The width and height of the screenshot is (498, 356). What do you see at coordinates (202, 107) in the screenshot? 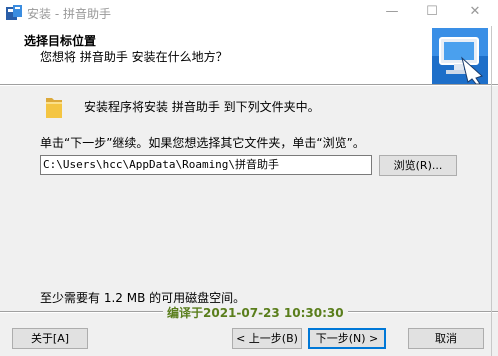
I see `install-message: 安装程序将安装 拼音助手 到下列文件夹中。` at bounding box center [202, 107].